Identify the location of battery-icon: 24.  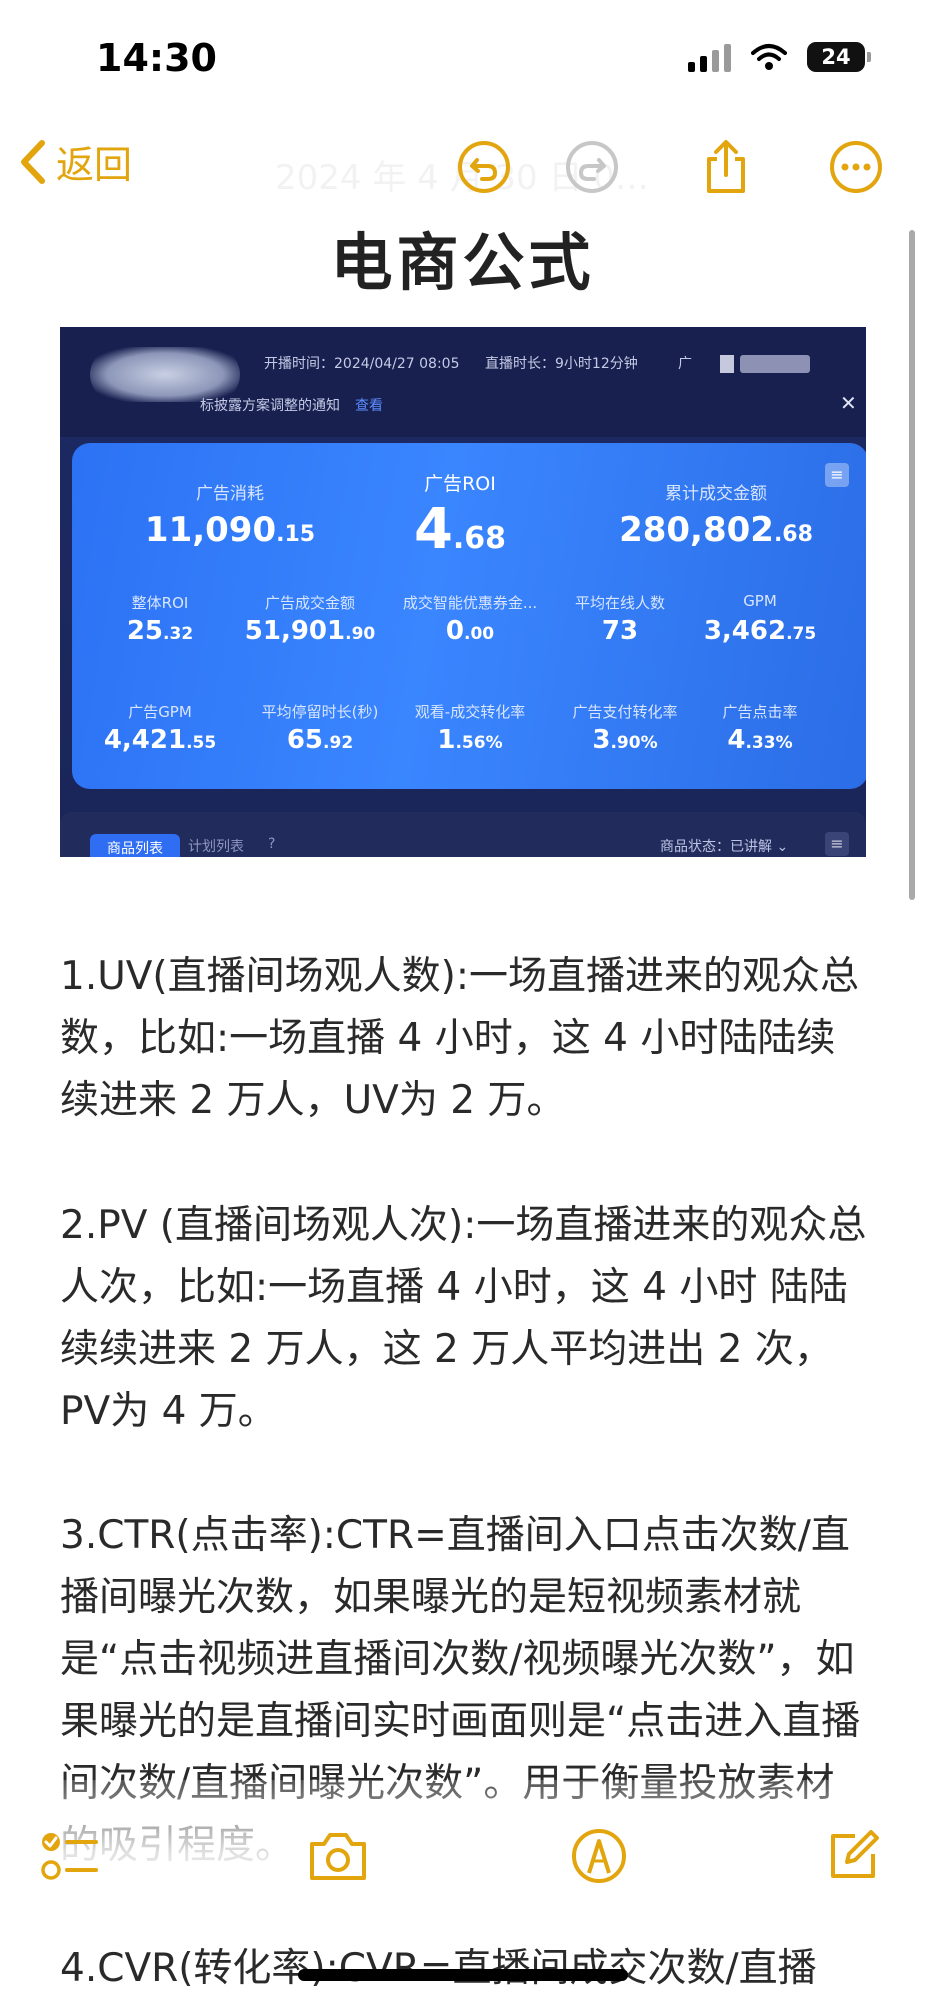
(839, 57).